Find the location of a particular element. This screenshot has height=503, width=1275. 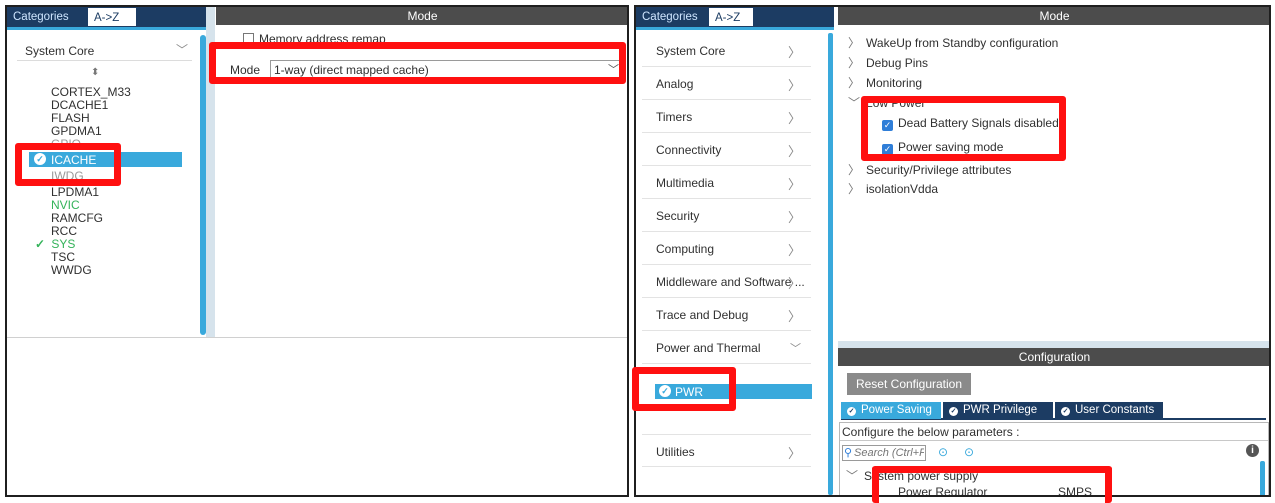

configuration-header: Configuration is located at coordinates (1053, 357).